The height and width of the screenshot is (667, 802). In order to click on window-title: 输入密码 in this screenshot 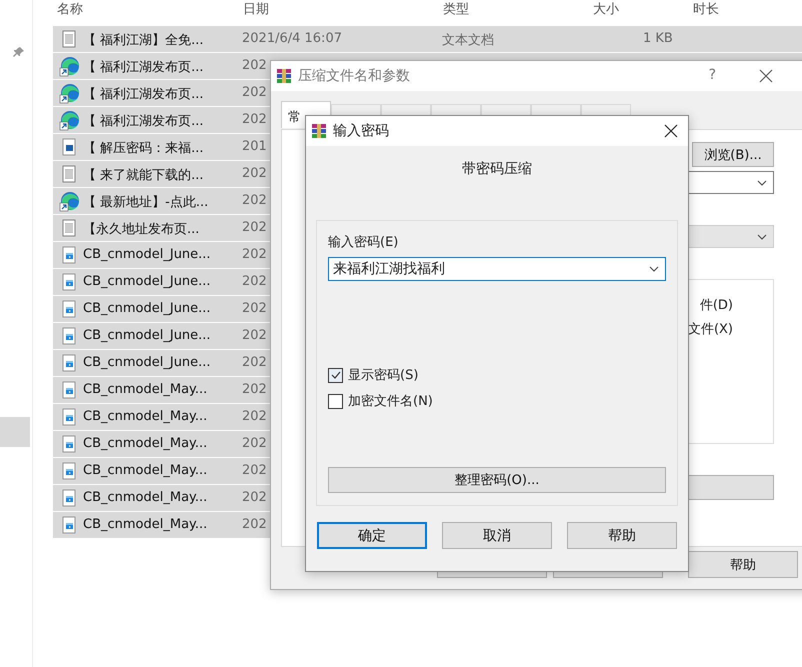, I will do `click(361, 131)`.